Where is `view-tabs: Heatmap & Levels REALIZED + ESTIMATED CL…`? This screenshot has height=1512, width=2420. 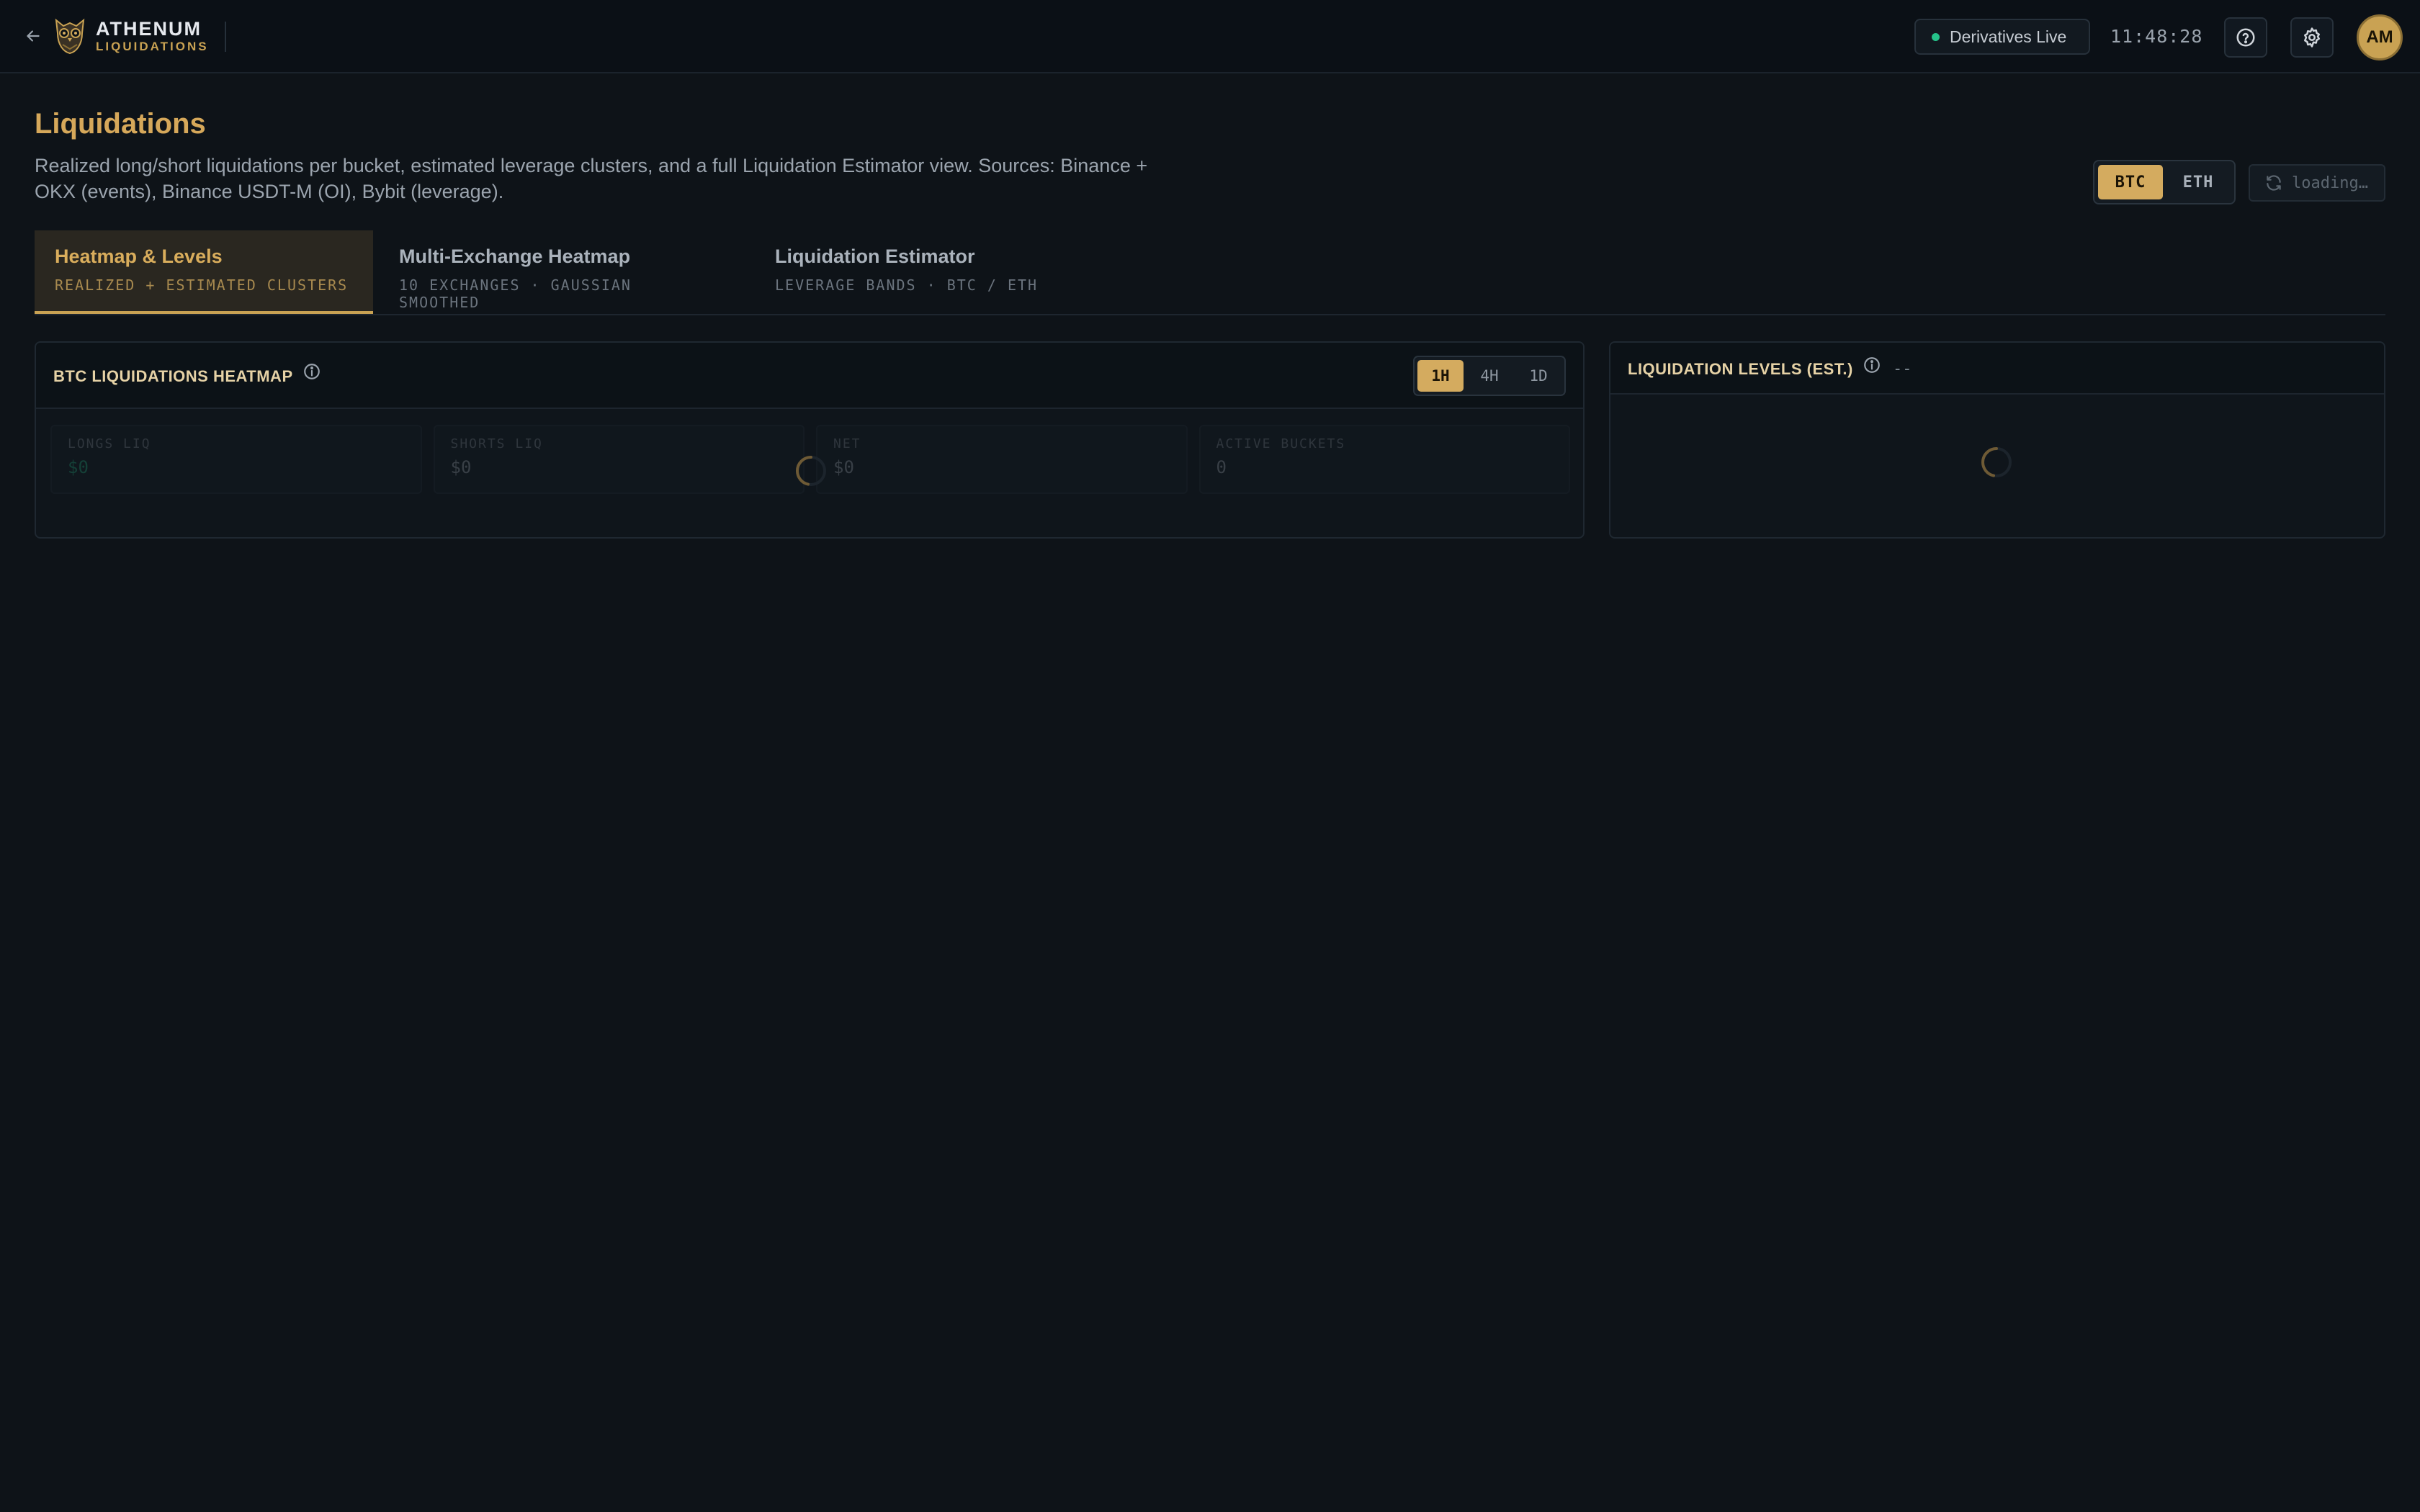
view-tabs: Heatmap & Levels REALIZED + ESTIMATED CL… is located at coordinates (1210, 272).